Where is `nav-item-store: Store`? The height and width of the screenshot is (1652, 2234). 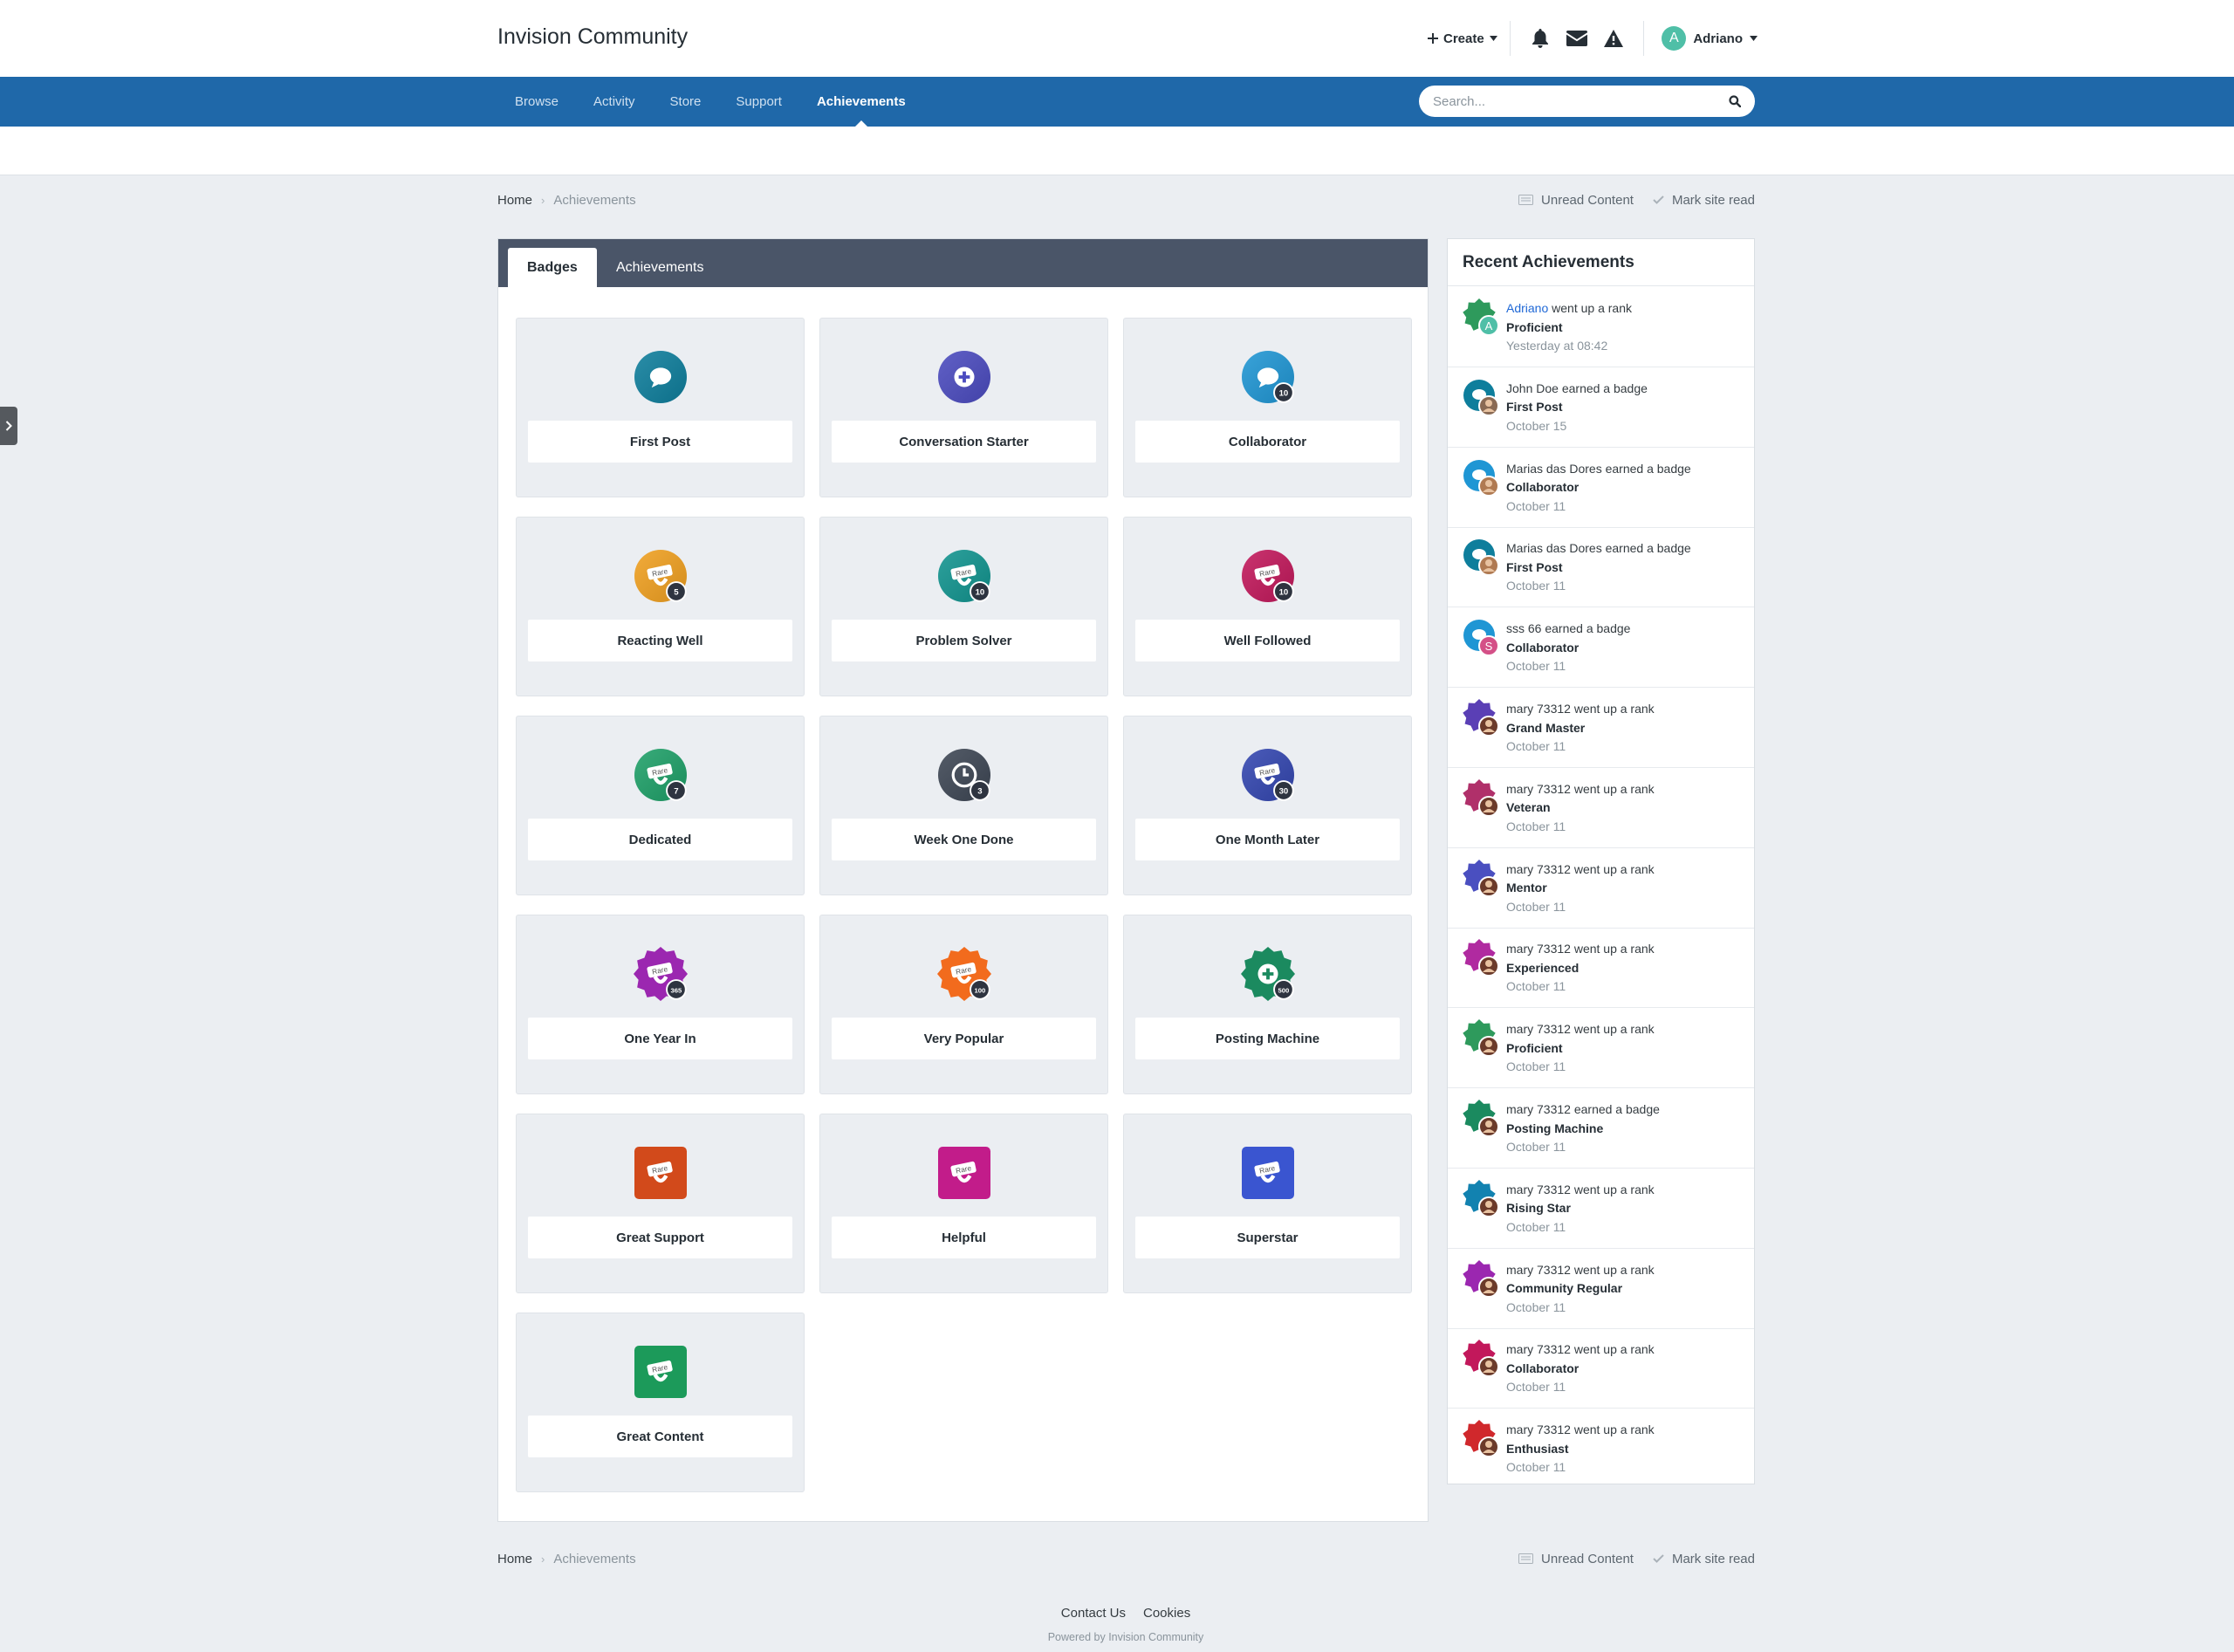
nav-item-store: Store is located at coordinates (686, 102).